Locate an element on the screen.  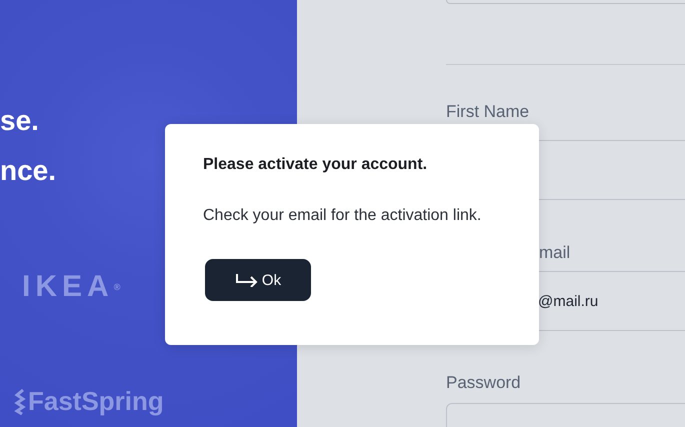
hero-heading: se. is located at coordinates (19, 121).